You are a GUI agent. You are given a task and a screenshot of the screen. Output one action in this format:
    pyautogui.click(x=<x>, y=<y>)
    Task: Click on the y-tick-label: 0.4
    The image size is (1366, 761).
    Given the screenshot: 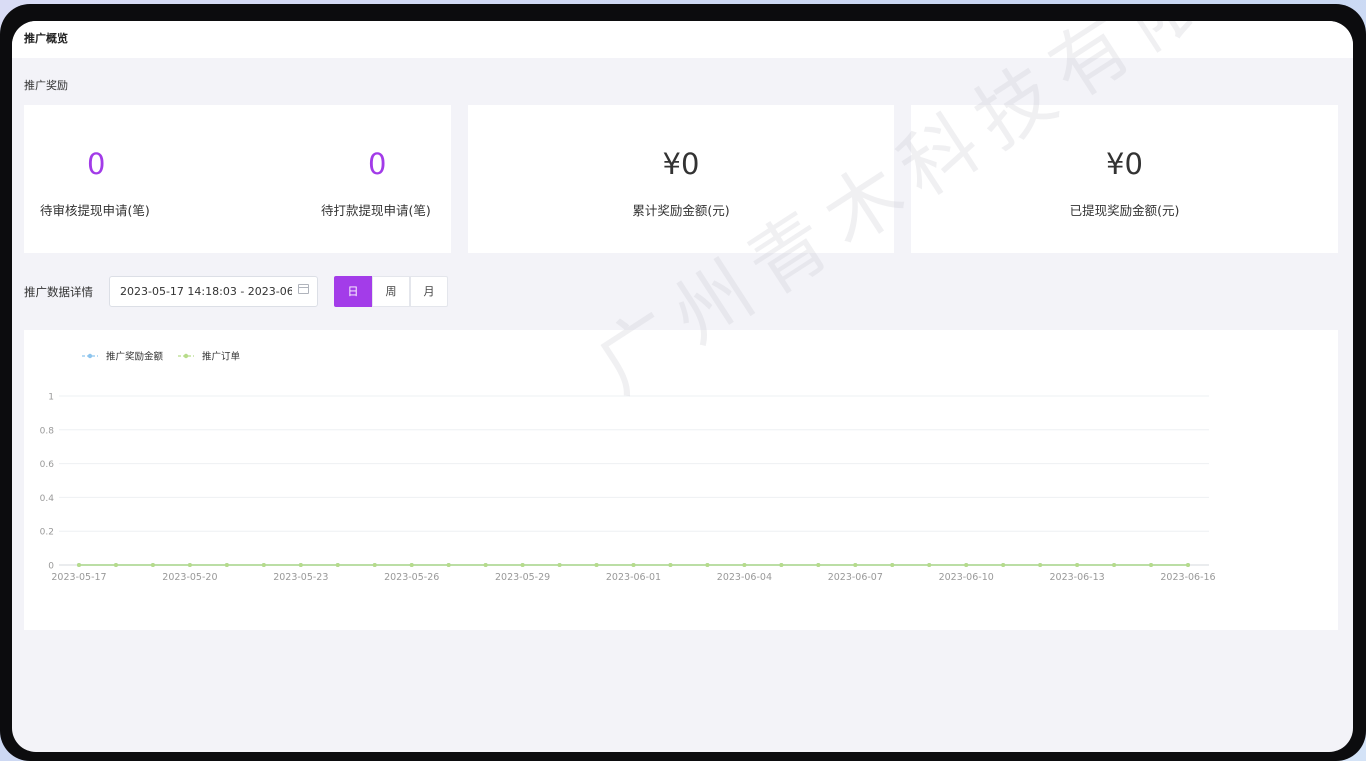 What is the action you would take?
    pyautogui.click(x=47, y=499)
    